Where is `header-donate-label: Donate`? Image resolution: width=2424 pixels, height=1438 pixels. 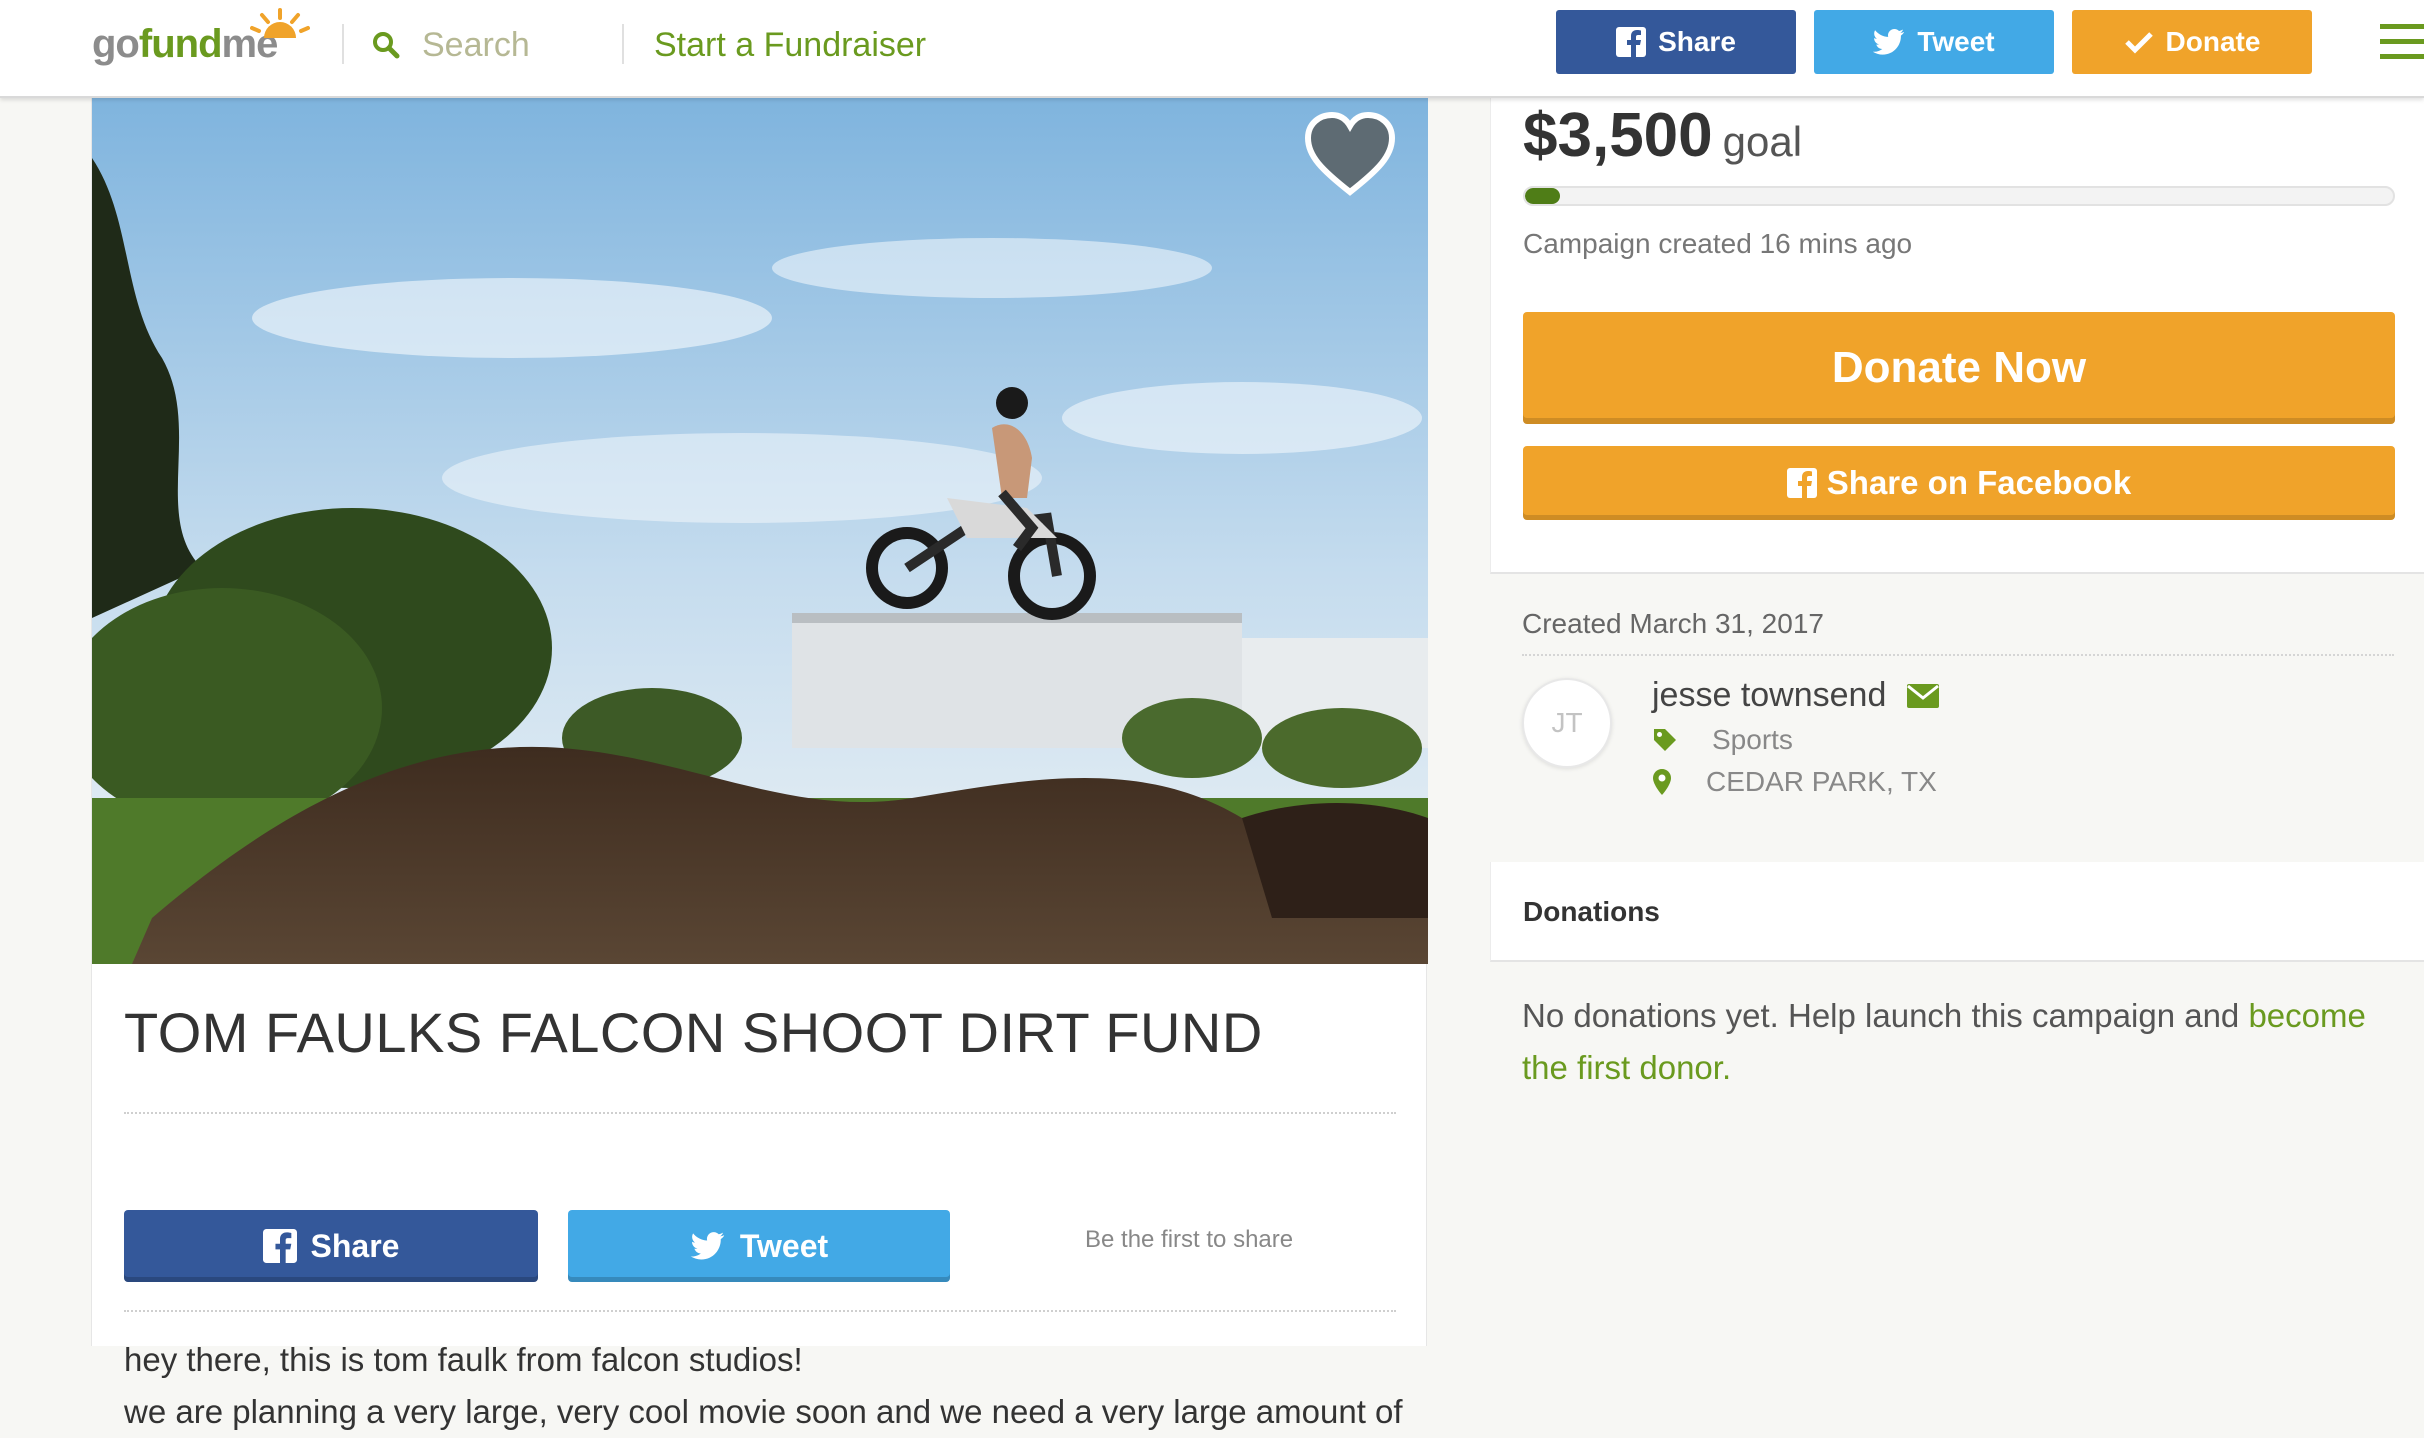
header-donate-label: Donate is located at coordinates (2213, 41).